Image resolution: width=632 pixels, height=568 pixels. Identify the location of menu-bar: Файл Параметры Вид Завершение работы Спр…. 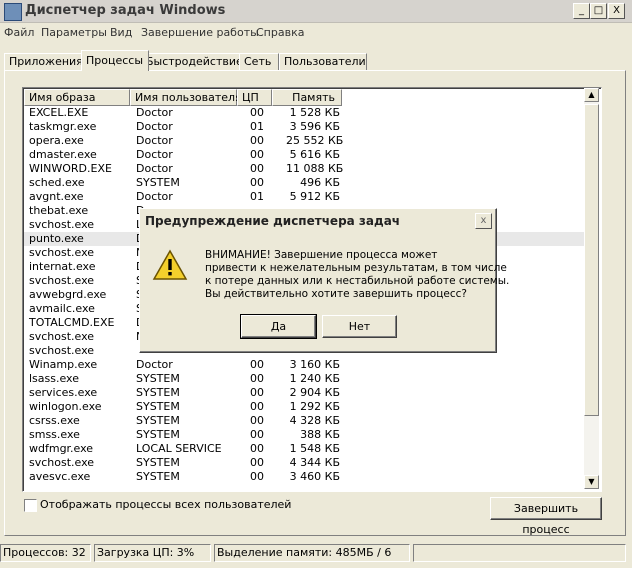
(316, 32).